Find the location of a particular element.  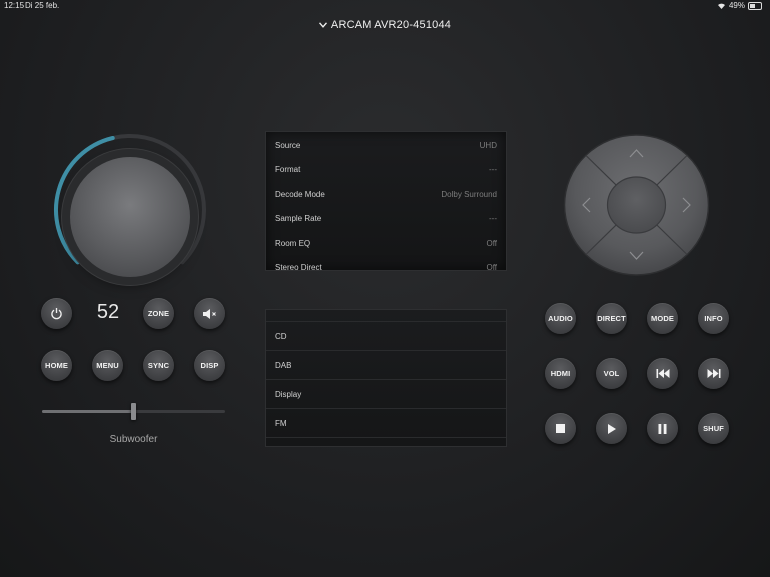

stop-icon is located at coordinates (560, 428).